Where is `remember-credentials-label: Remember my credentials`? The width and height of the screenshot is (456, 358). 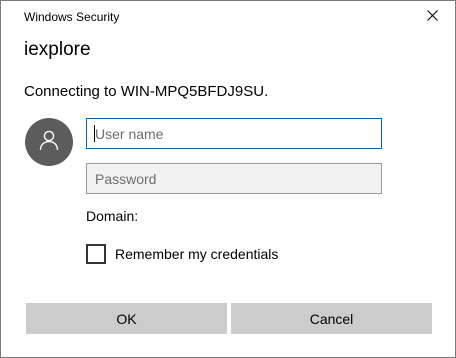
remember-credentials-label: Remember my credentials is located at coordinates (197, 254).